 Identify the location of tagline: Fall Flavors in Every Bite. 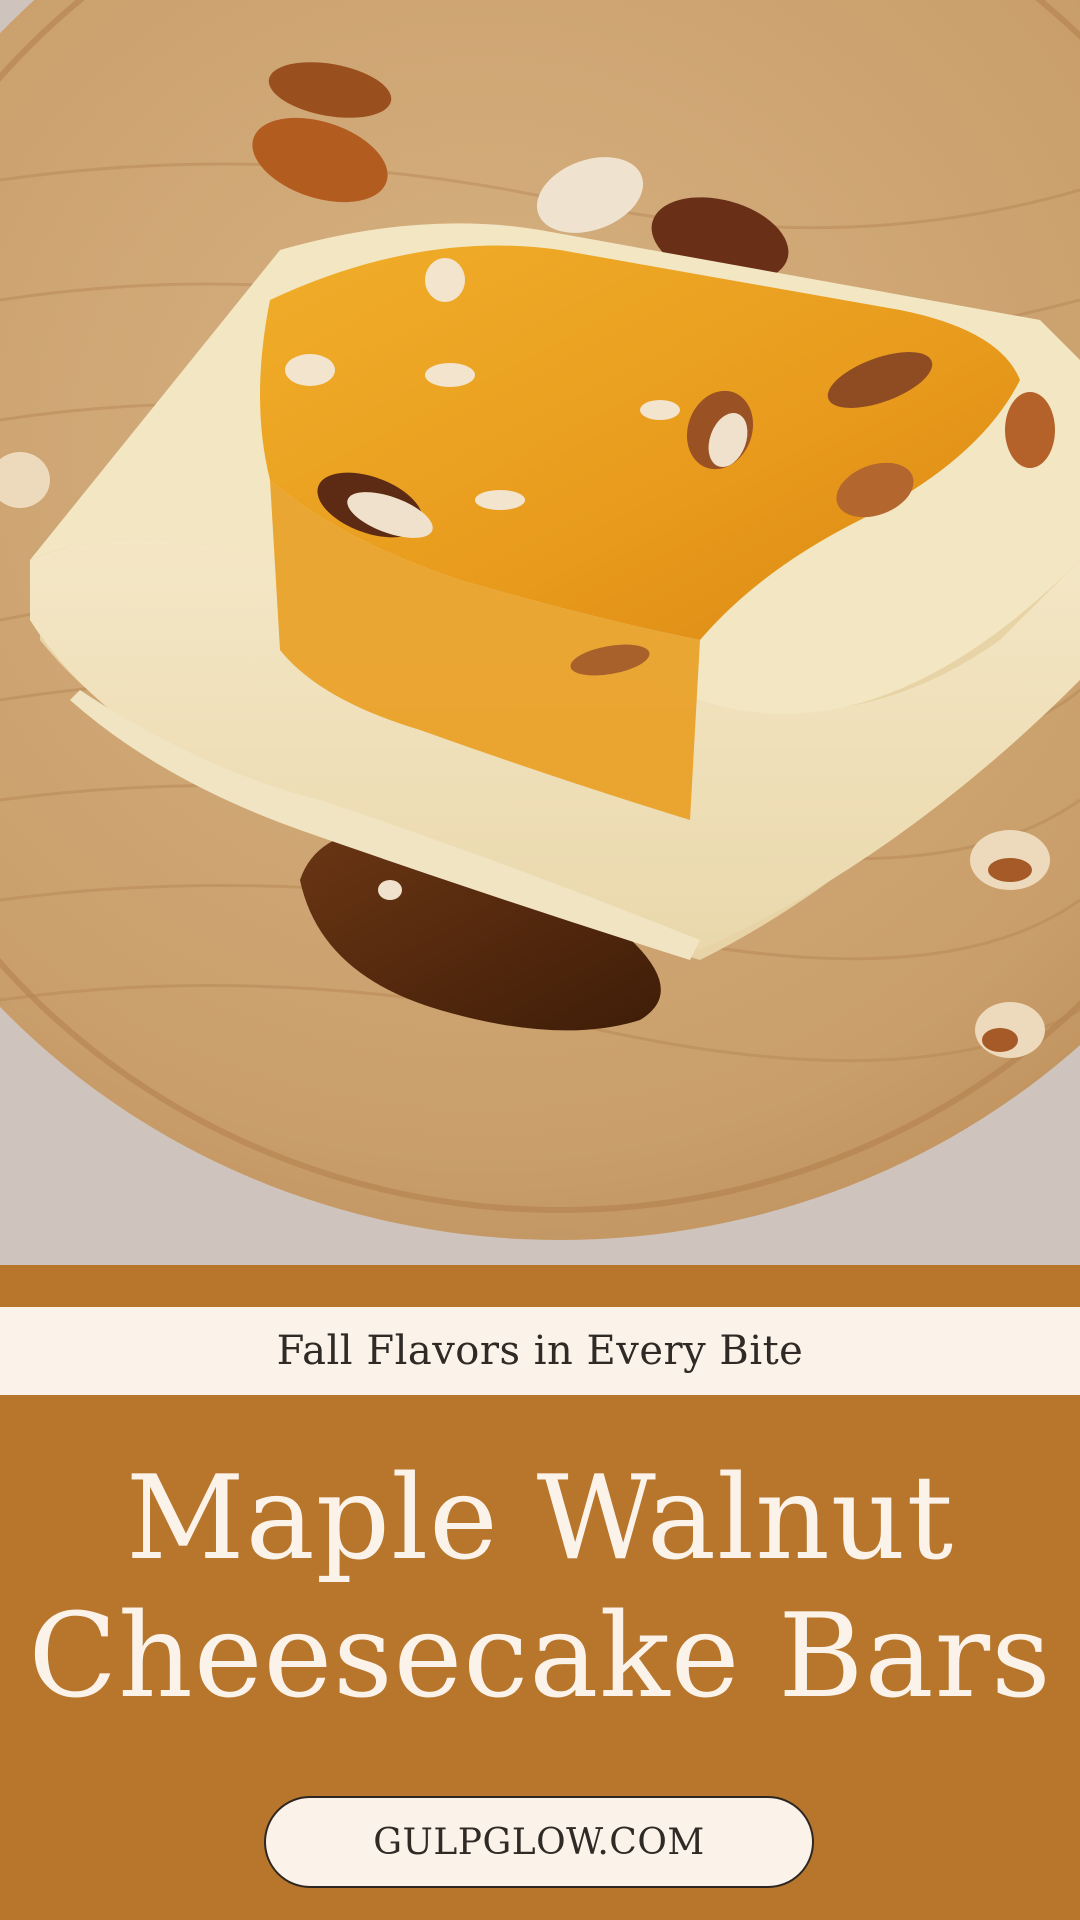
(540, 1351).